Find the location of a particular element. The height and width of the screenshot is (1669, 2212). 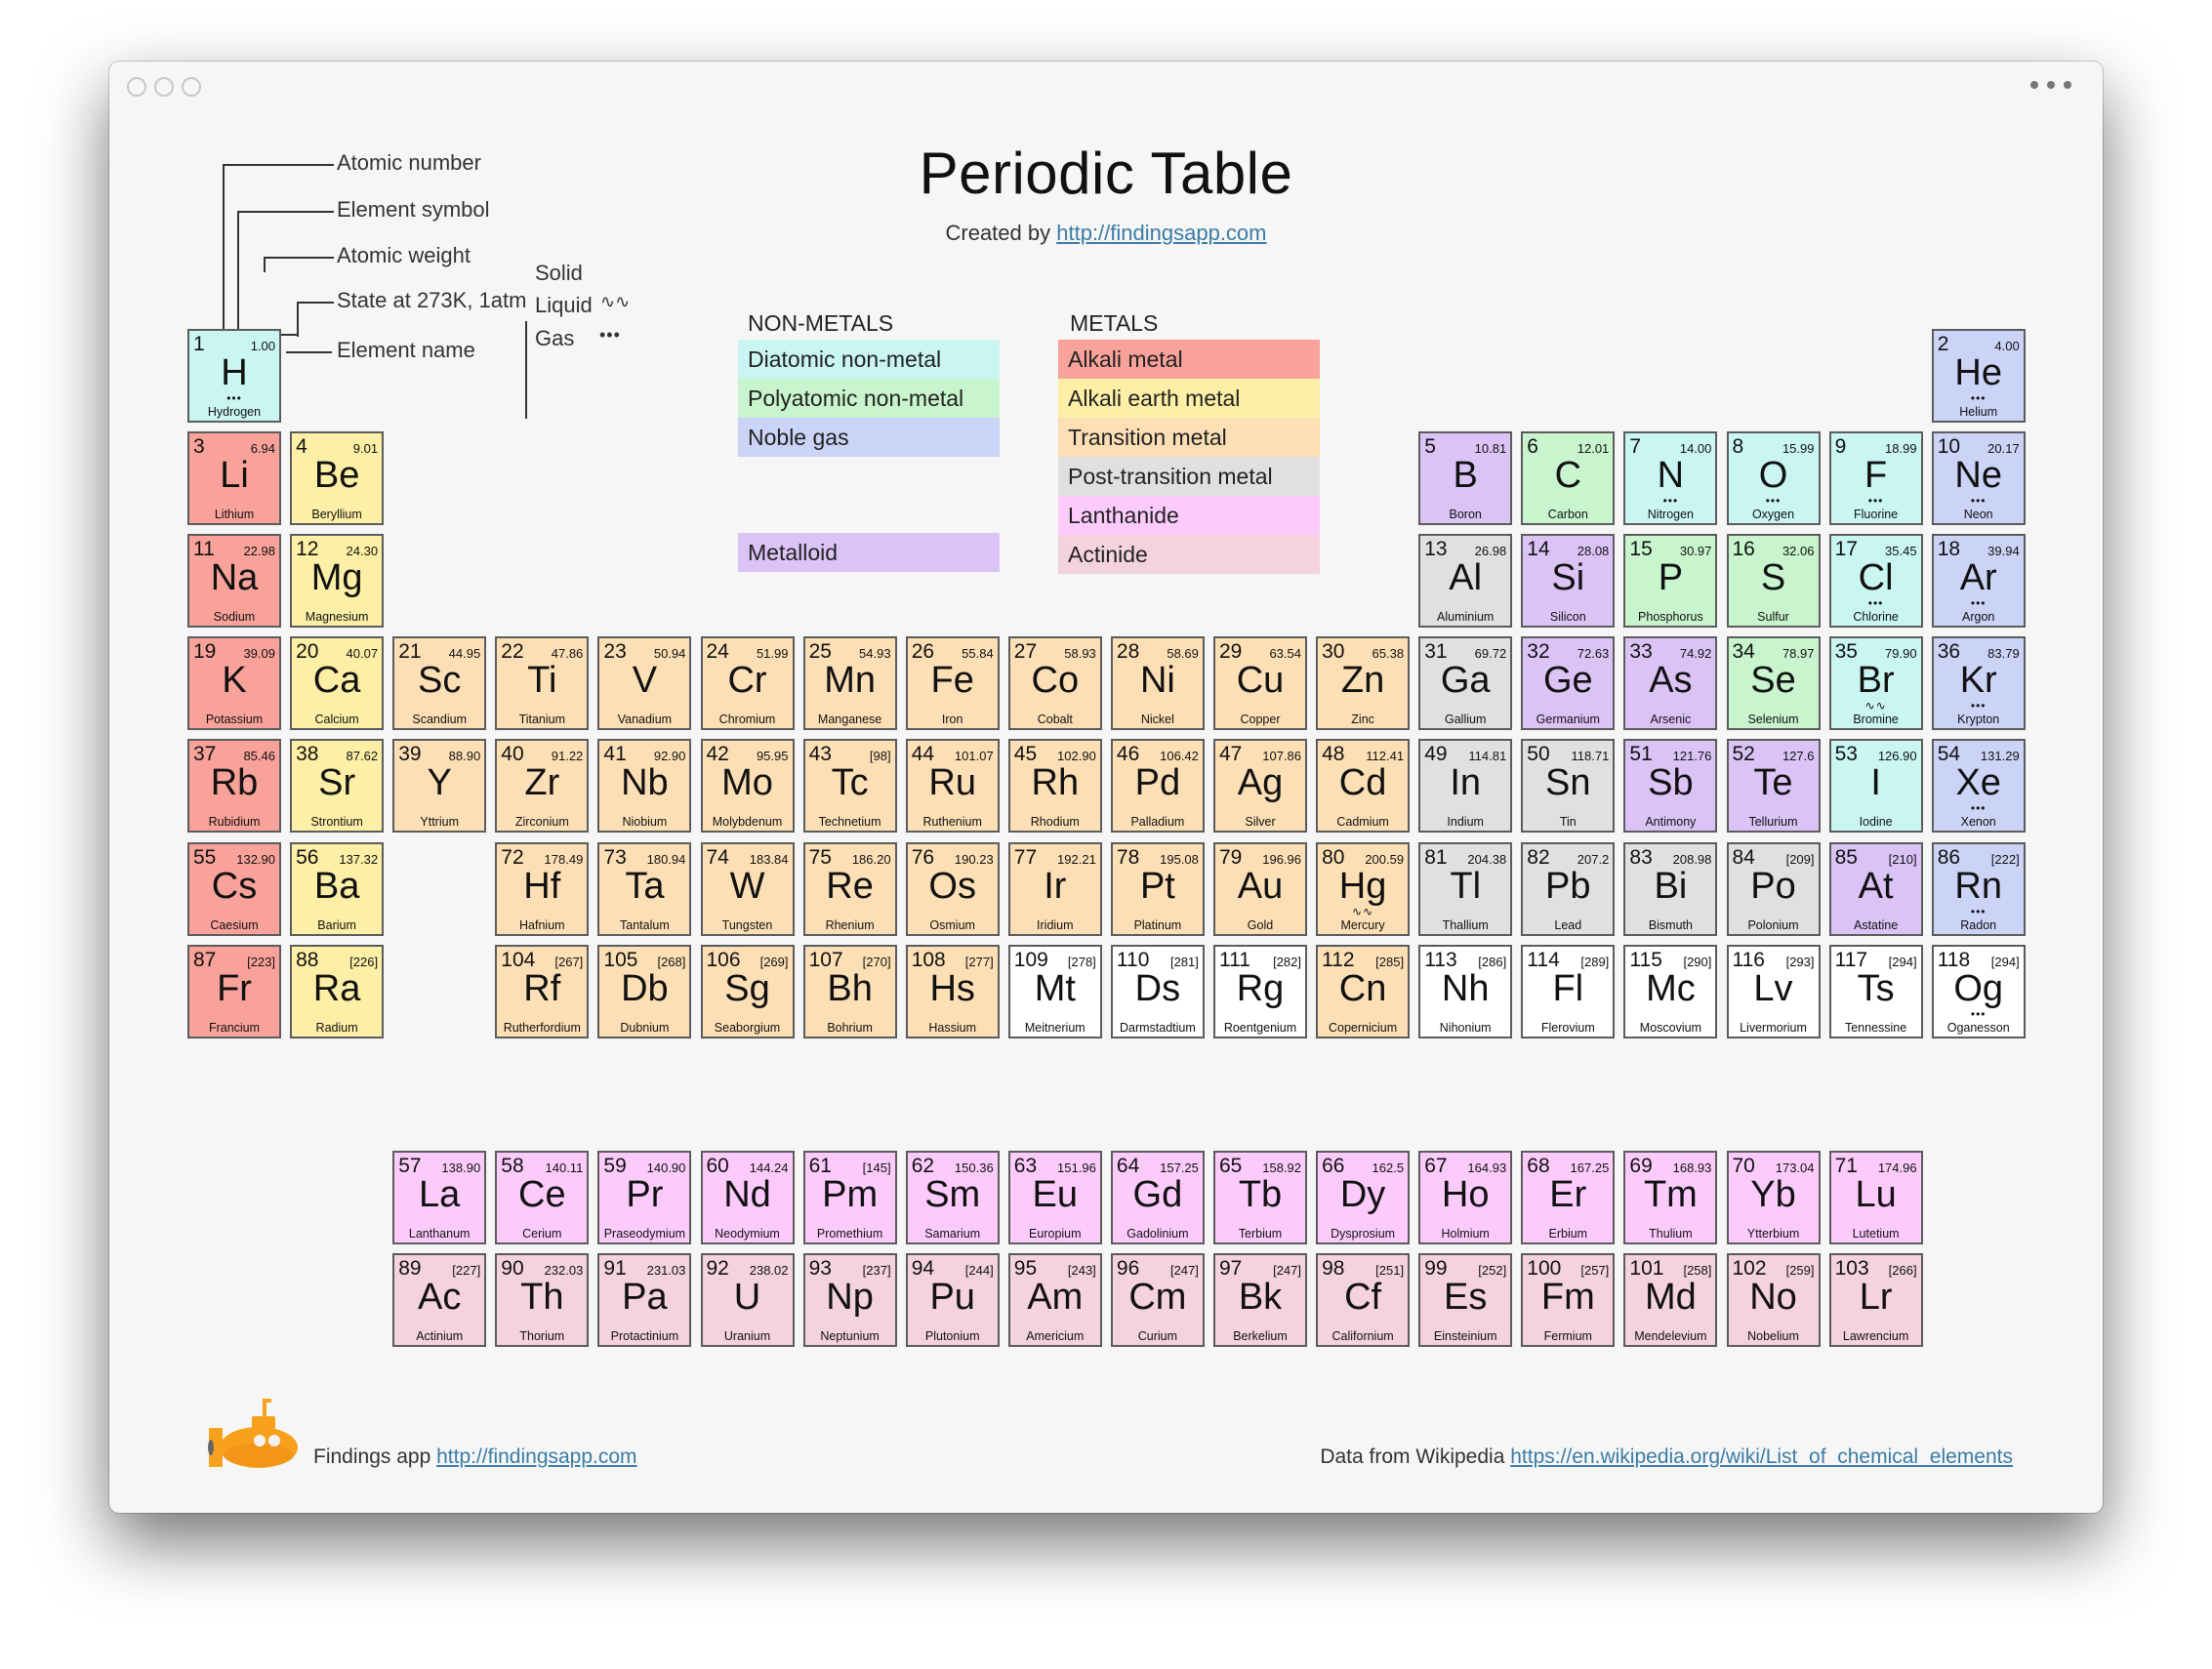

element-cell-se: 34 78.97 Se Selenium is located at coordinates (1773, 683).